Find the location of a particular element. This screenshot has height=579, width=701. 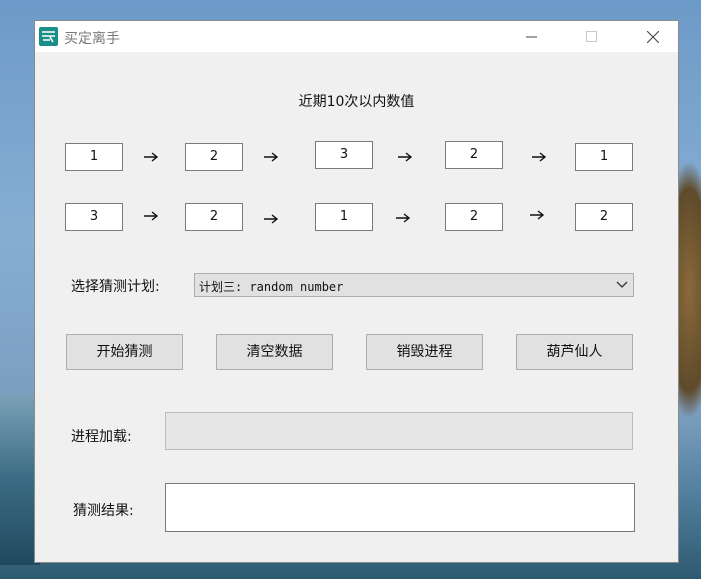

minimize-button is located at coordinates (531, 36).